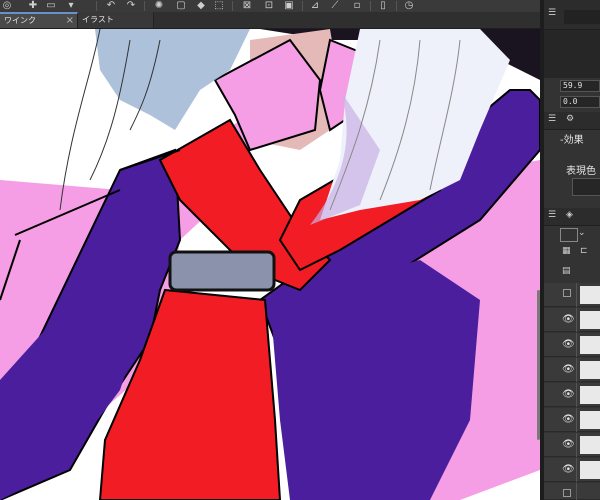 The image size is (600, 500). What do you see at coordinates (70, 20) in the screenshot?
I see `close-icon: ×` at bounding box center [70, 20].